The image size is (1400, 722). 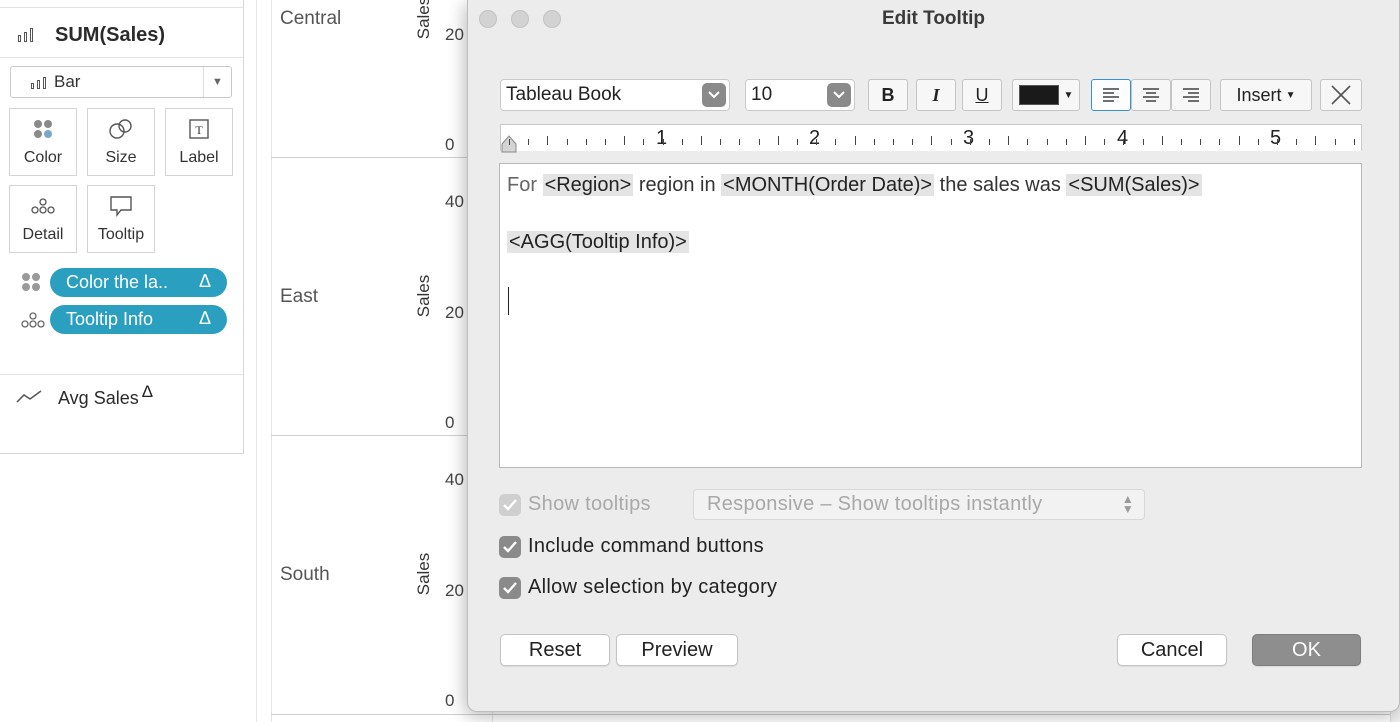 I want to click on pill-label: Tooltip Info, so click(x=110, y=319).